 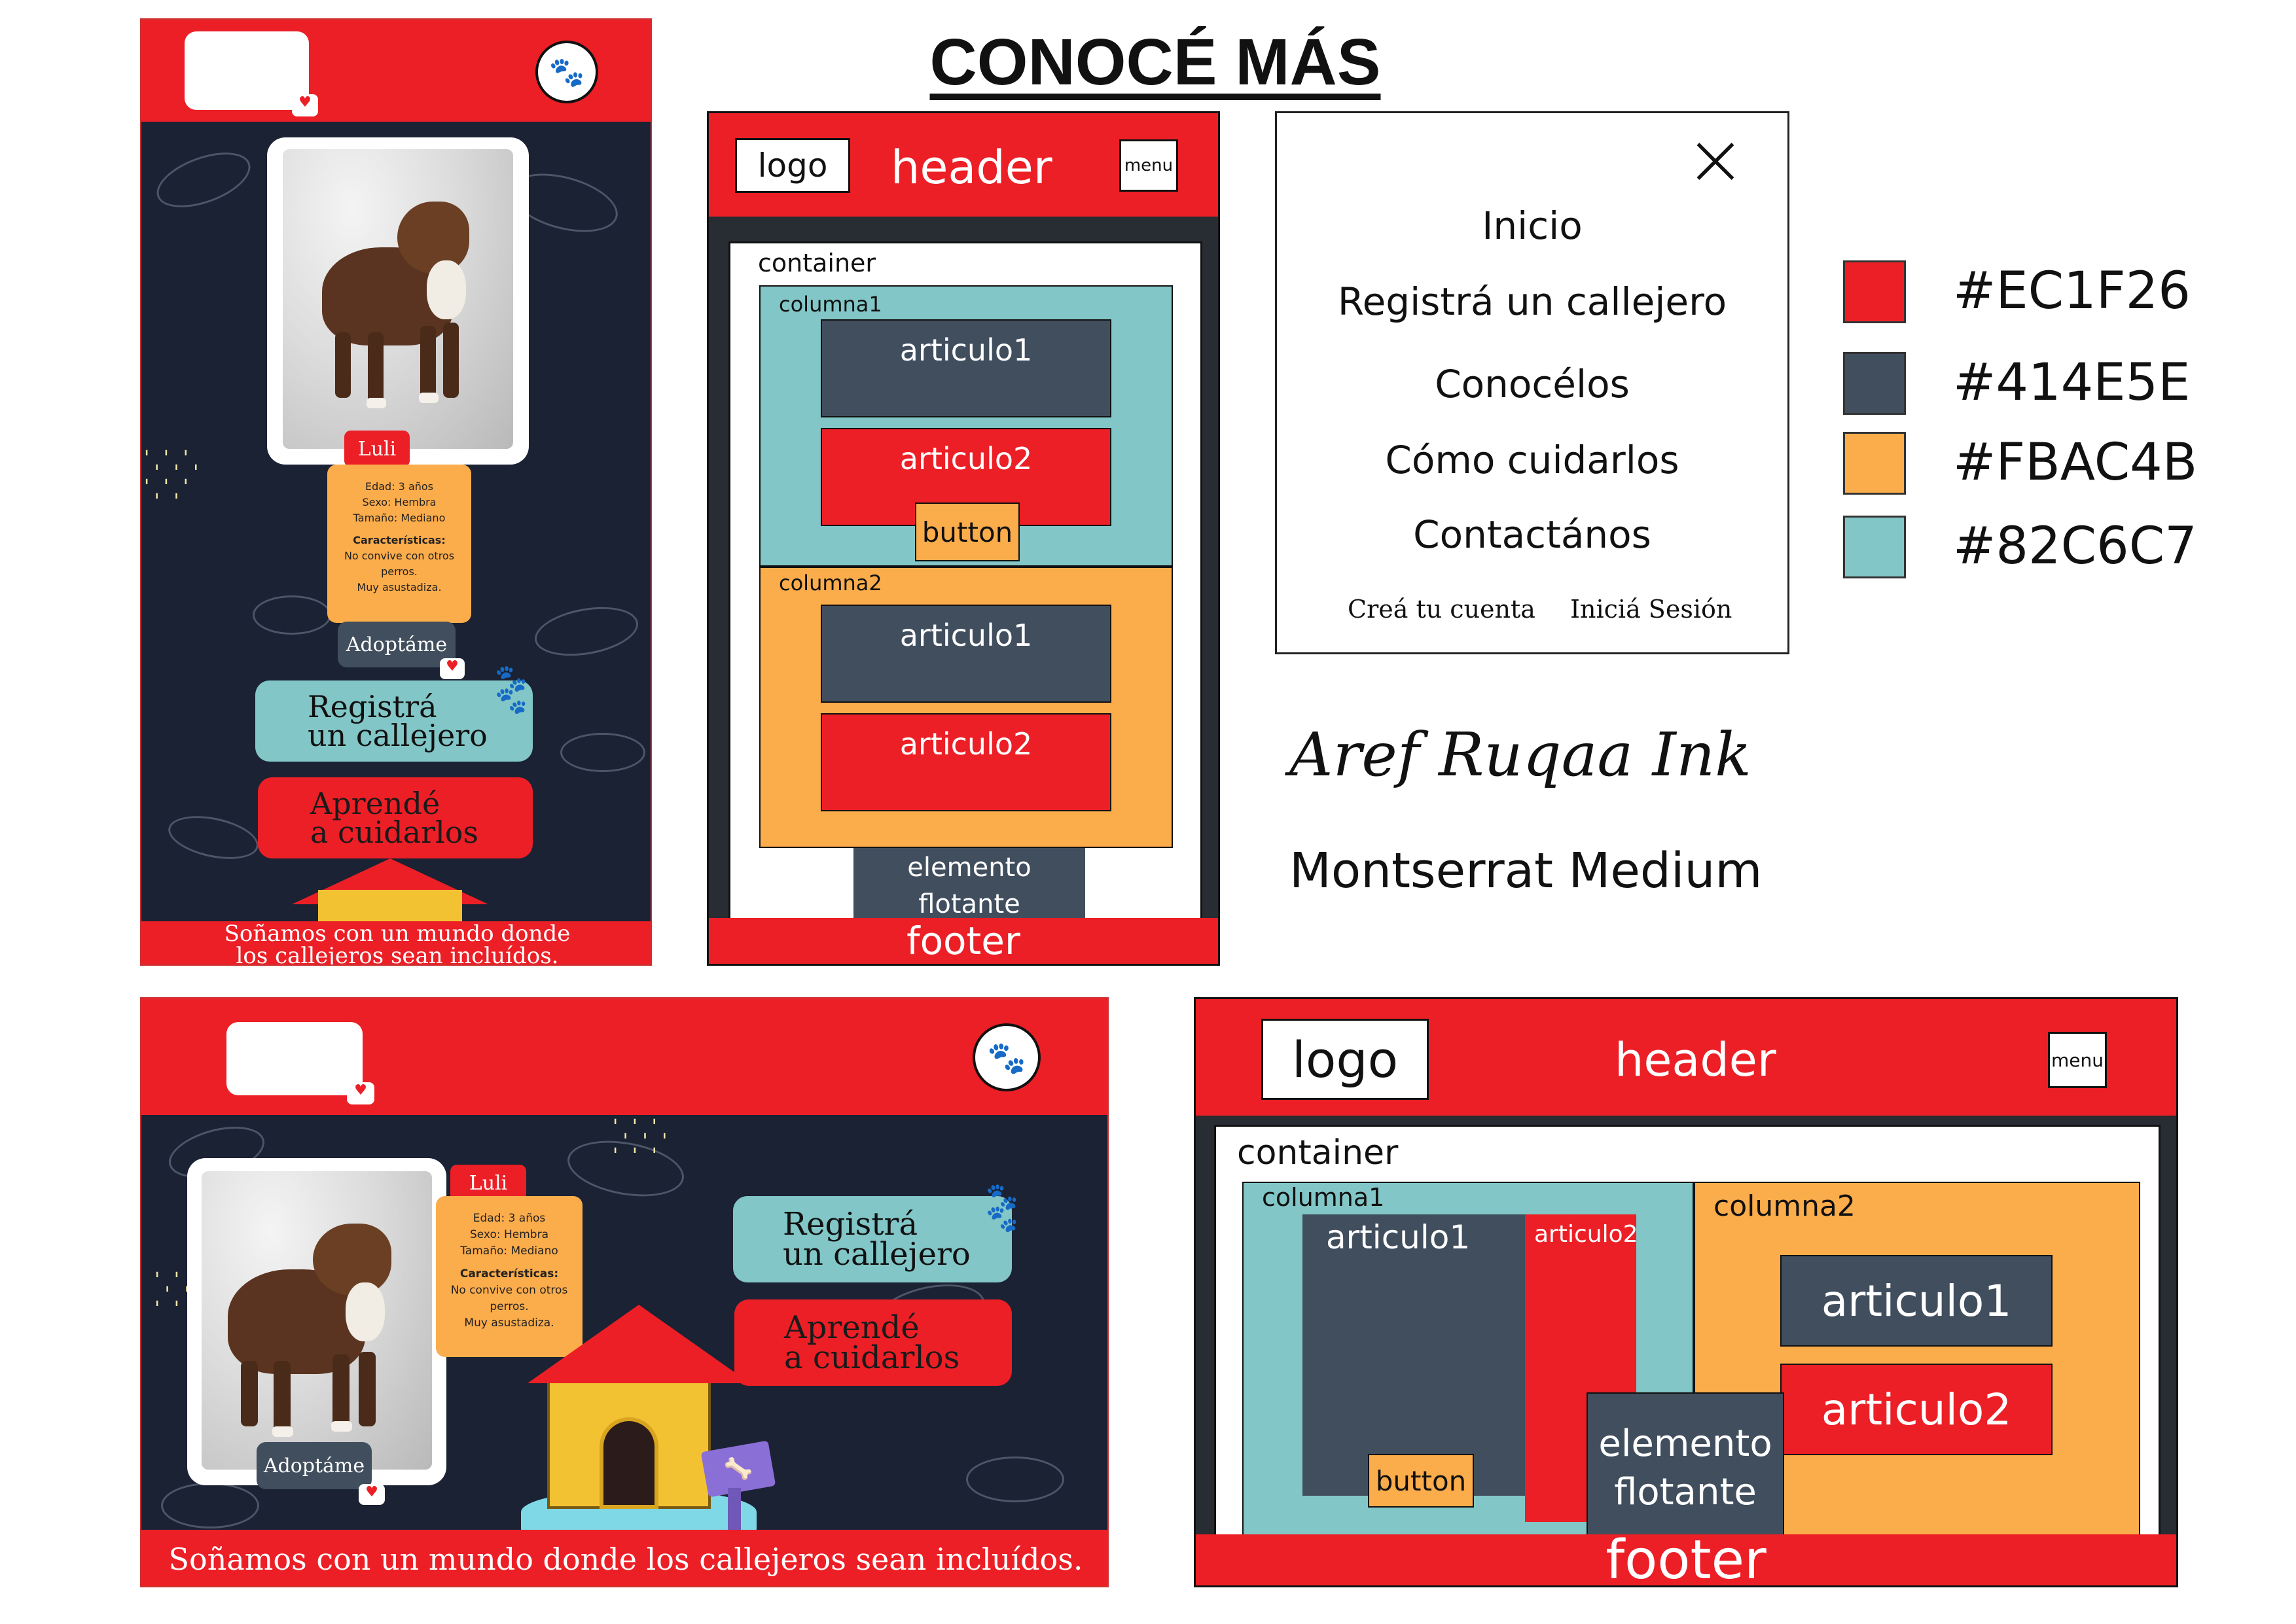 I want to click on features-line: Muy asustadiza., so click(x=399, y=587).